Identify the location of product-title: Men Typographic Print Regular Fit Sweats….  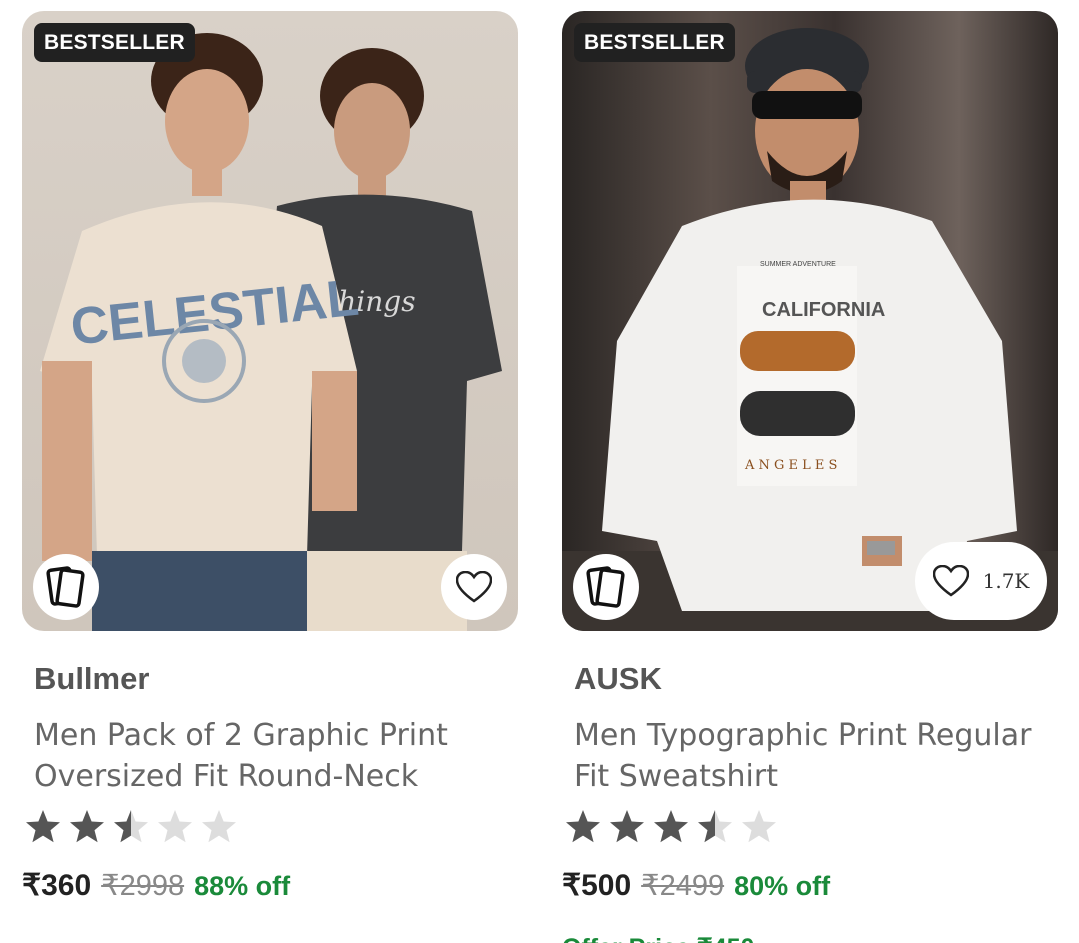
(814, 756).